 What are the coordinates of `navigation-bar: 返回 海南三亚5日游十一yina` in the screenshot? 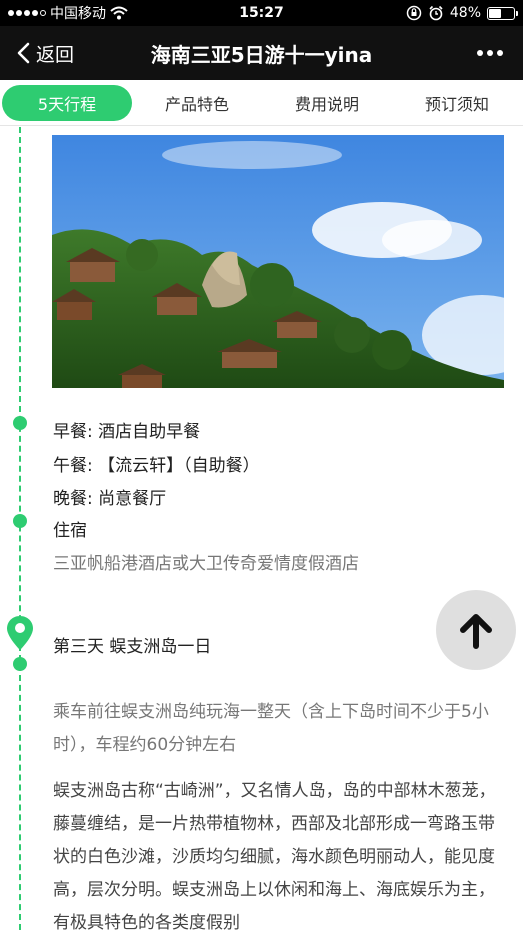 It's located at (261, 53).